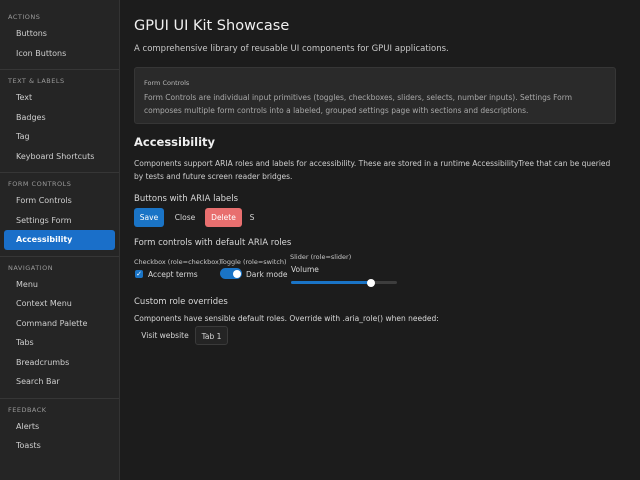  What do you see at coordinates (59, 304) in the screenshot?
I see `sidebar-item-context-menu: Context Menu` at bounding box center [59, 304].